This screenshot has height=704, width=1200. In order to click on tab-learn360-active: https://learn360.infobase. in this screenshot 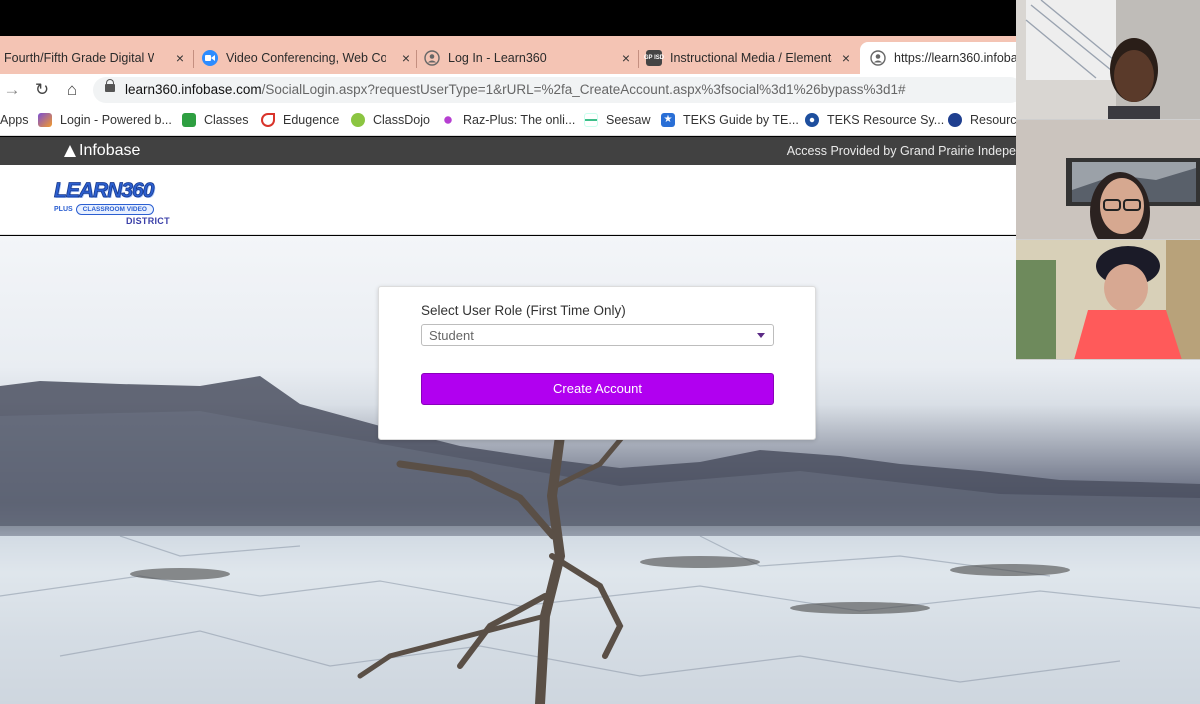, I will do `click(938, 58)`.